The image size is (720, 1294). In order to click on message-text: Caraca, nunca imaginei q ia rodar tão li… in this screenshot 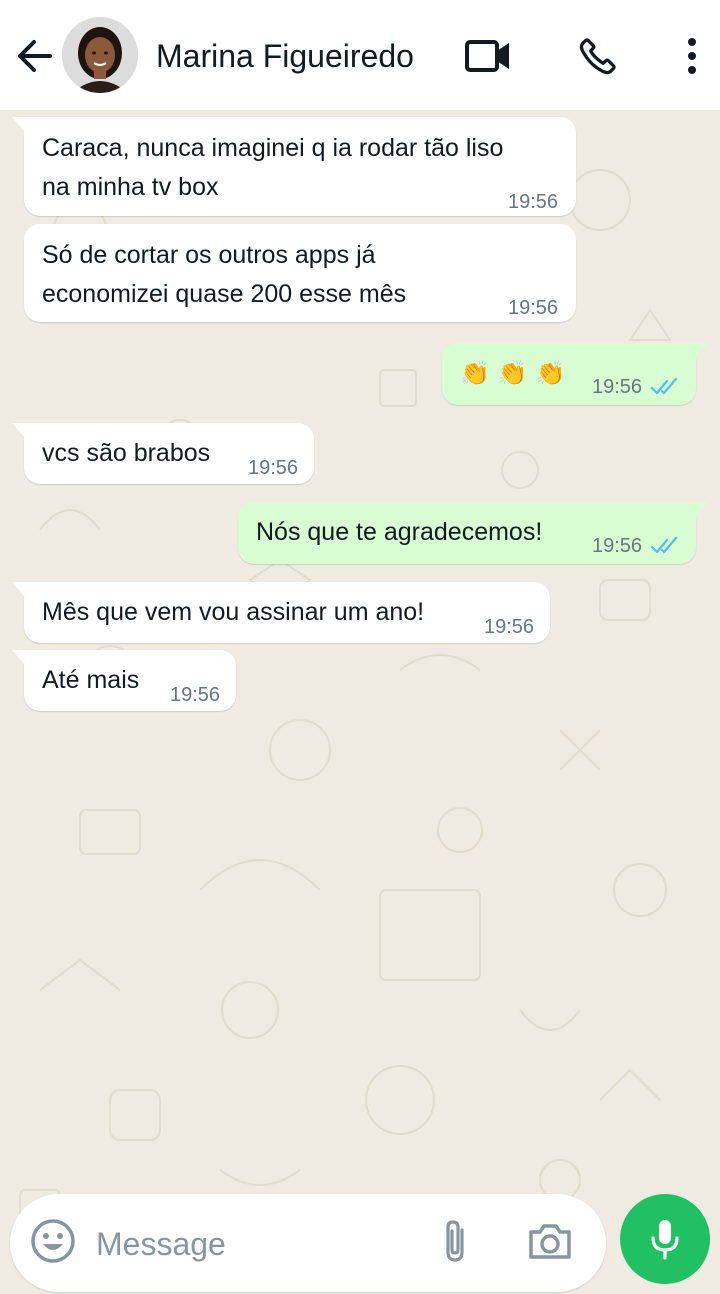, I will do `click(273, 167)`.